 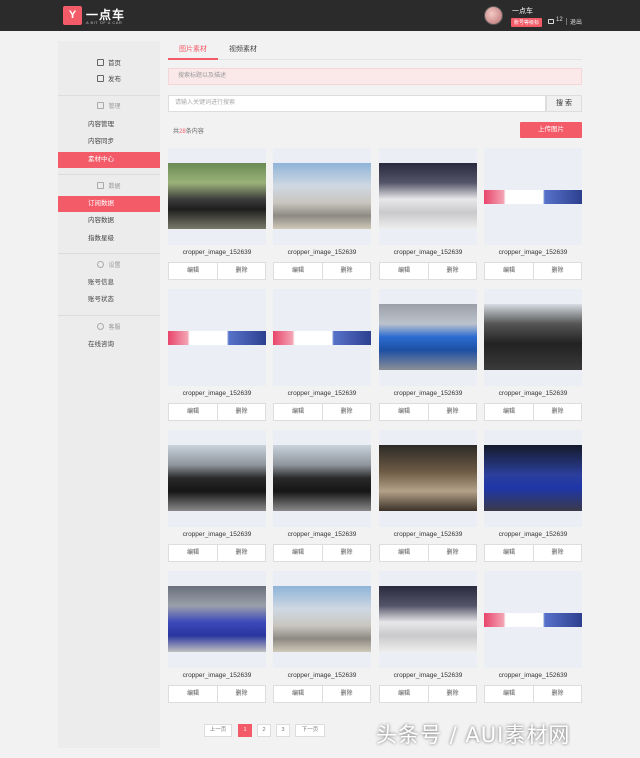 I want to click on mail-icon, so click(x=551, y=21).